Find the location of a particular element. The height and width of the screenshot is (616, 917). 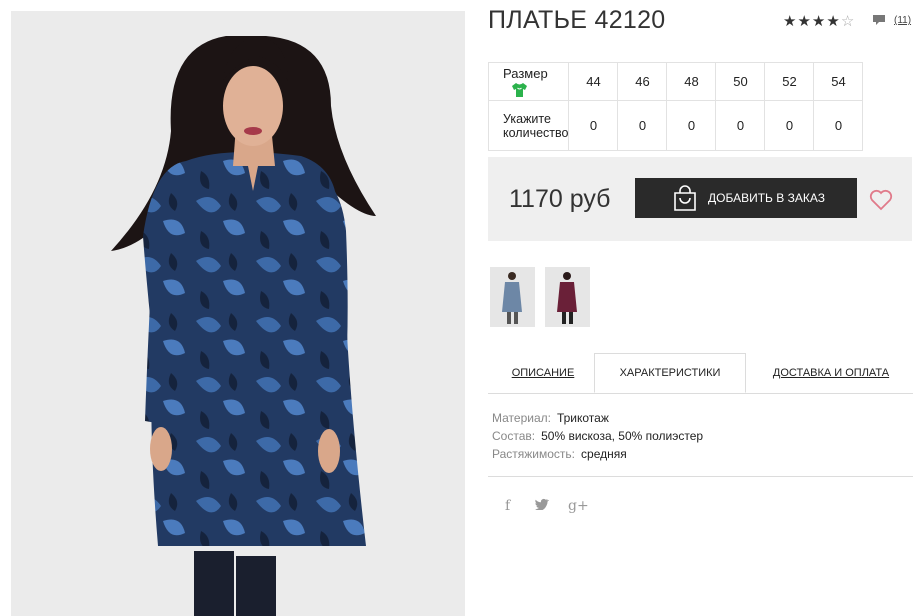

tab-delivery-payment: ДОСТАВКА И ОПЛАТА is located at coordinates (831, 373).